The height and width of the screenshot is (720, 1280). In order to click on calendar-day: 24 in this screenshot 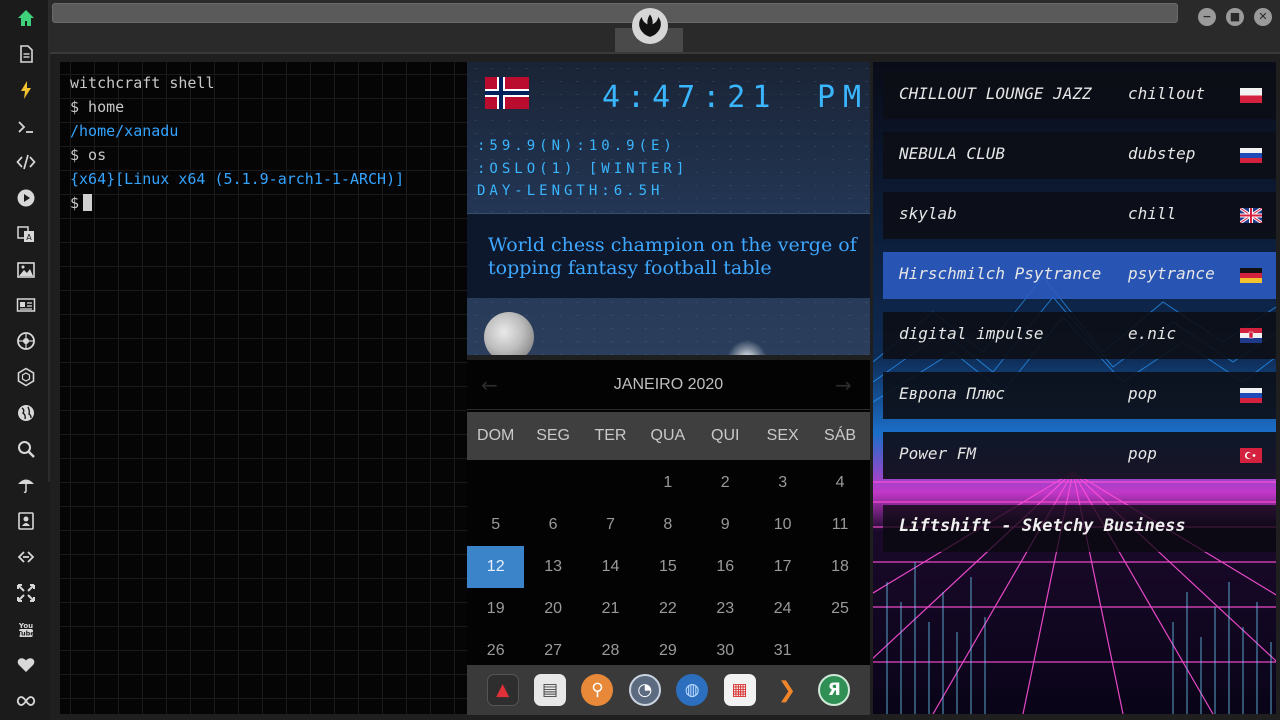, I will do `click(782, 609)`.